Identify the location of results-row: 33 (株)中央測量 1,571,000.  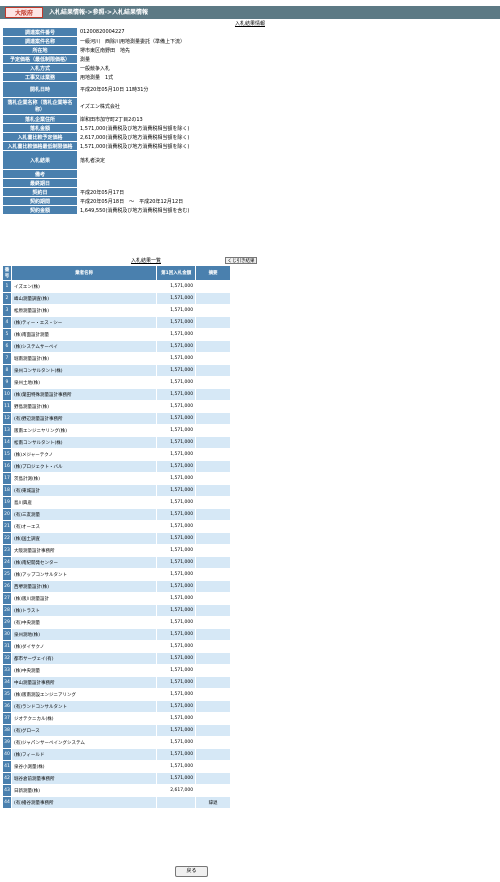
(116, 670).